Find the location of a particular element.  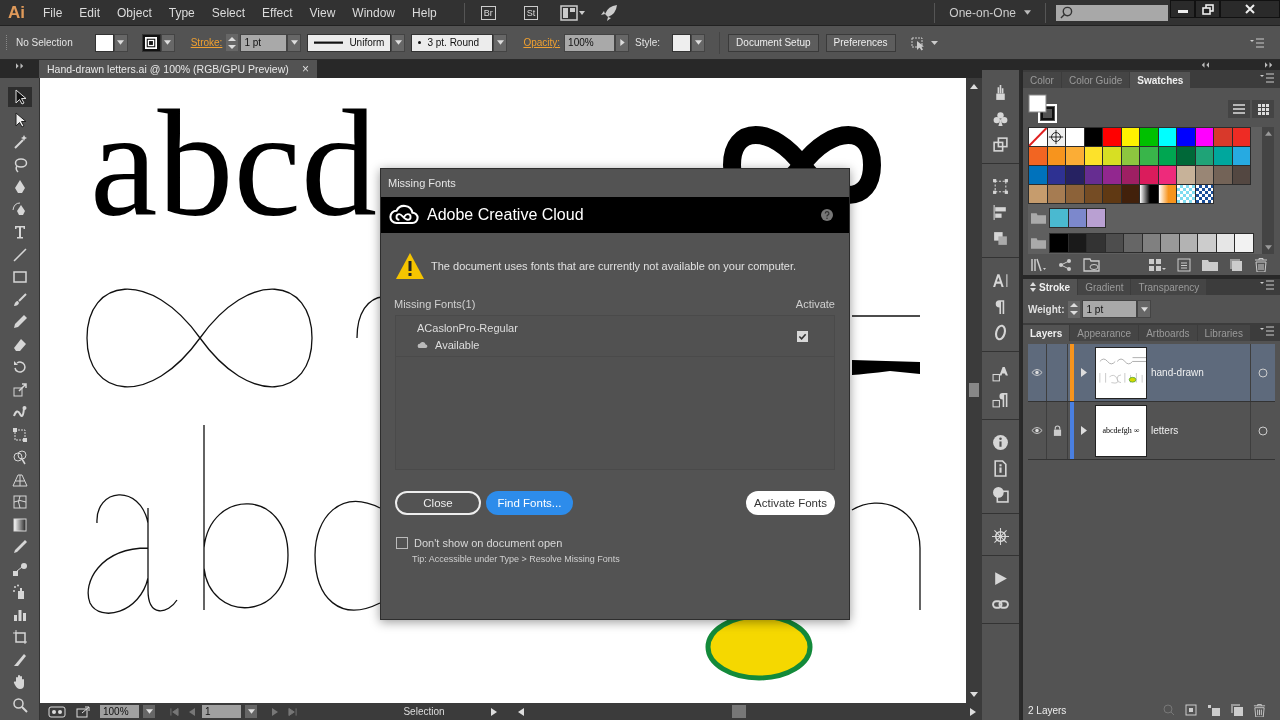

panel-tab: Layers is located at coordinates (1046, 333).